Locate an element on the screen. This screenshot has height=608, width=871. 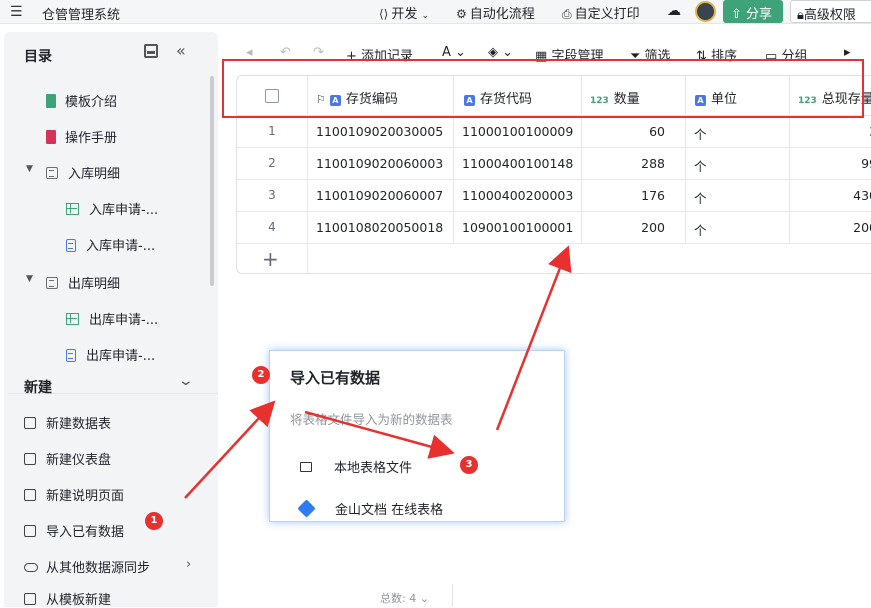
lock-icon: 🔒︎ is located at coordinates (800, 15).